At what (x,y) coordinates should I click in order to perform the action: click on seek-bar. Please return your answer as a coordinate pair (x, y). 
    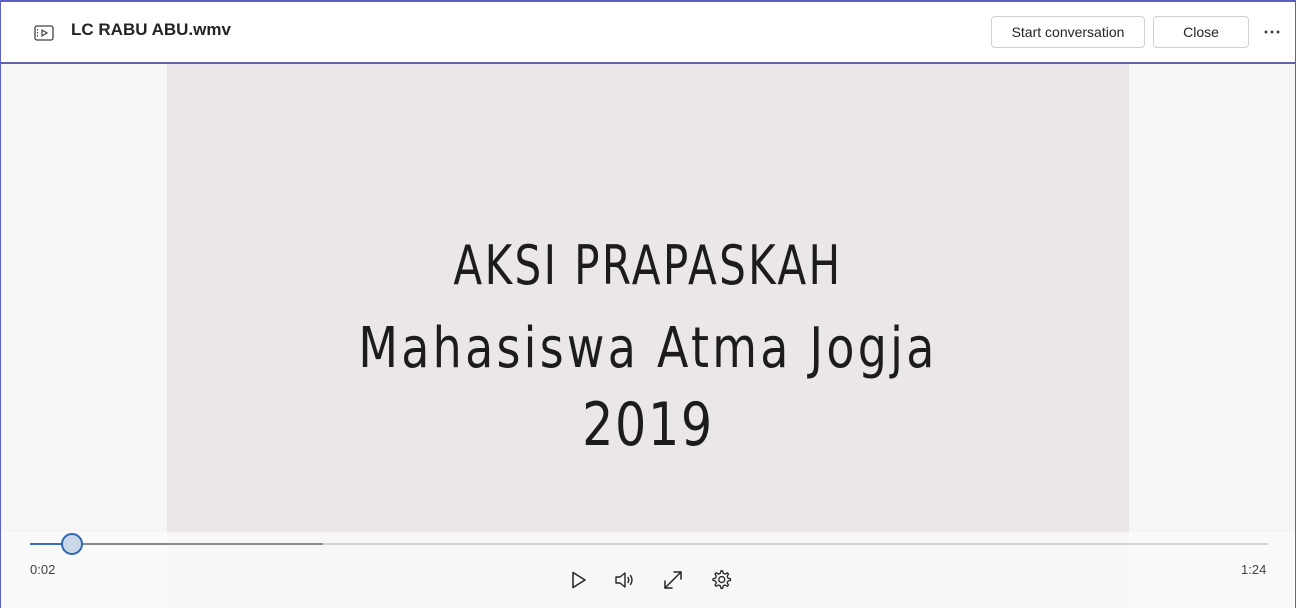
    Looking at the image, I should click on (649, 544).